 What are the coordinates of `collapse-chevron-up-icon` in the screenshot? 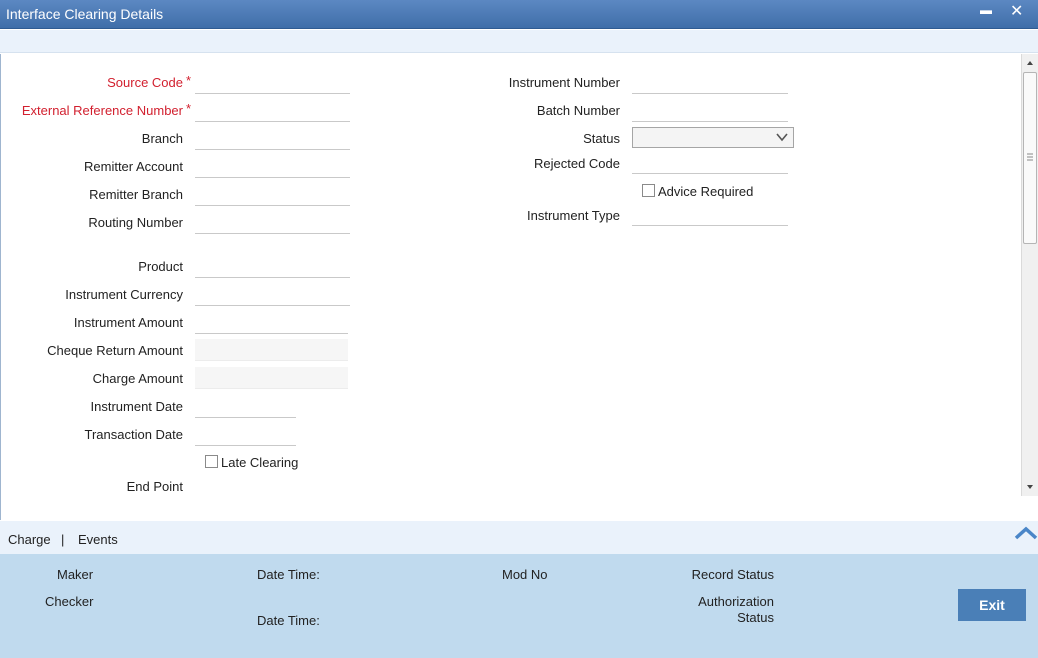 It's located at (1026, 533).